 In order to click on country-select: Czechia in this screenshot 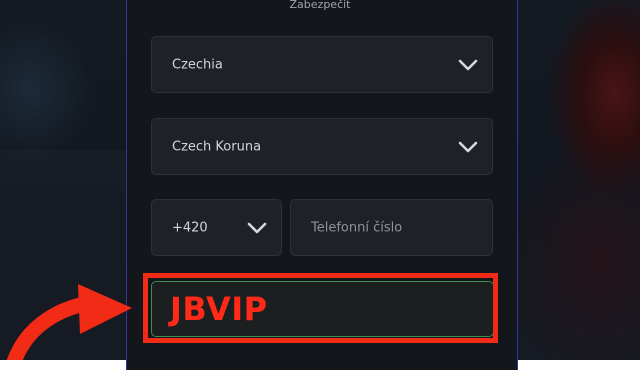, I will do `click(322, 64)`.